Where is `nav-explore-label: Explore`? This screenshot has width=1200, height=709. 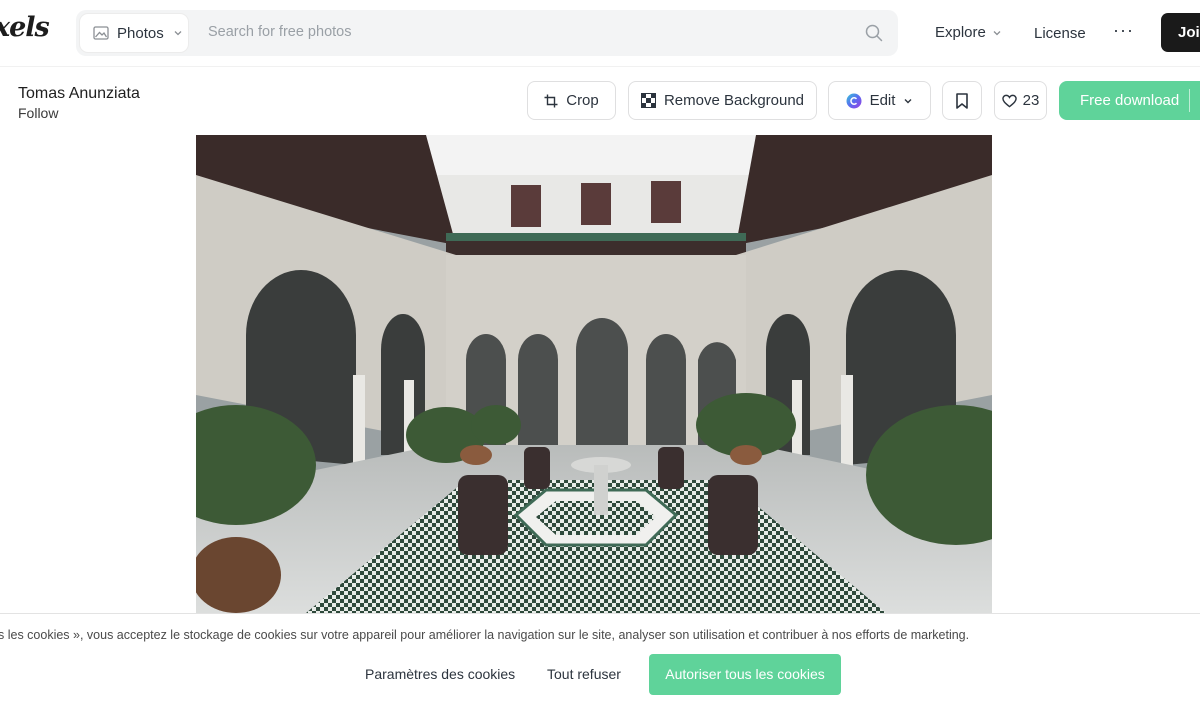 nav-explore-label: Explore is located at coordinates (960, 32).